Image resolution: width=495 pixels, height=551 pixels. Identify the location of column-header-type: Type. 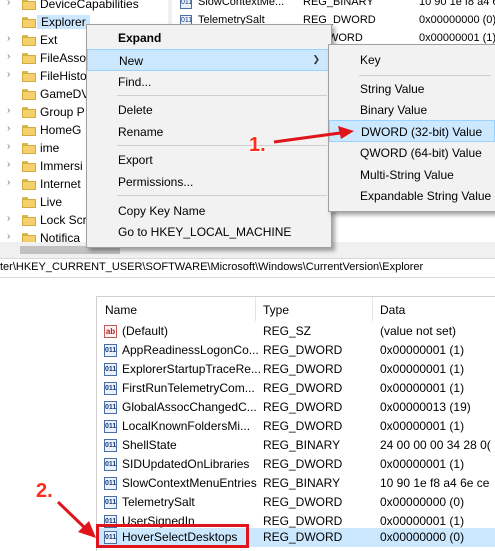
(313, 309).